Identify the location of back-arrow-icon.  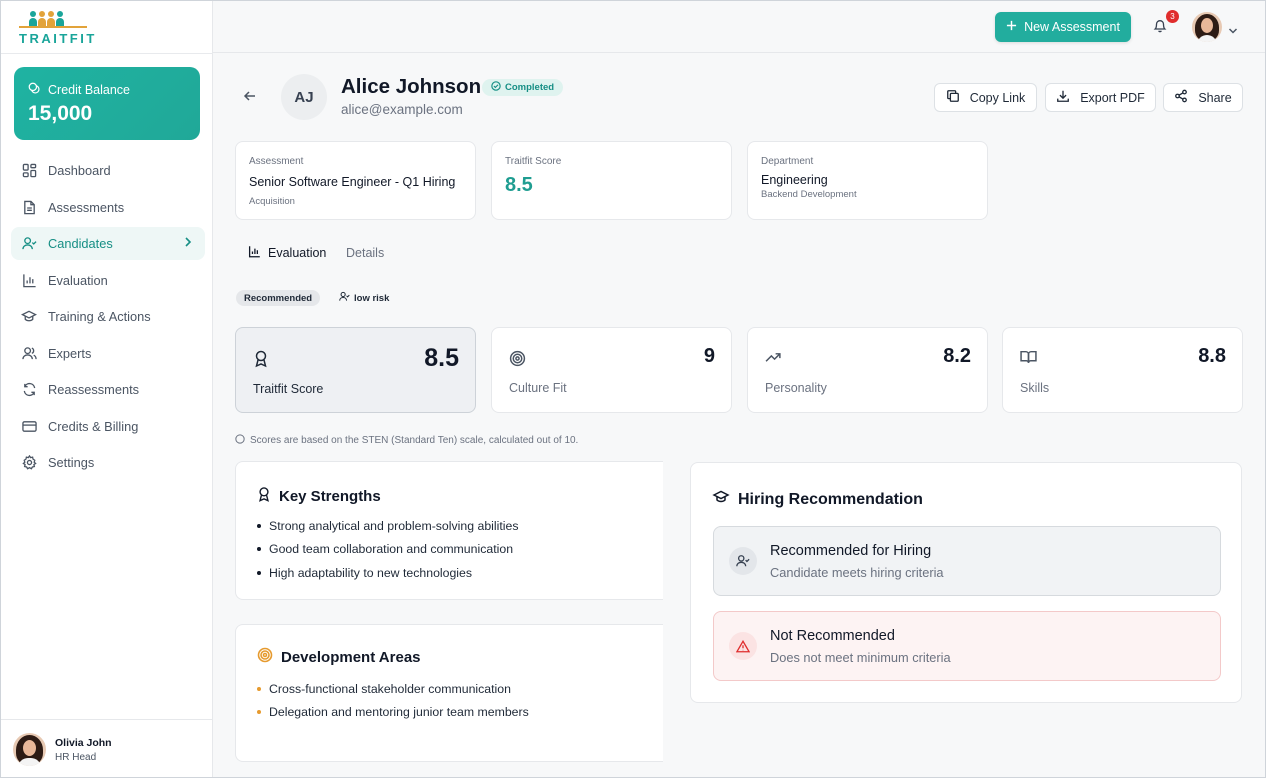
(250, 98).